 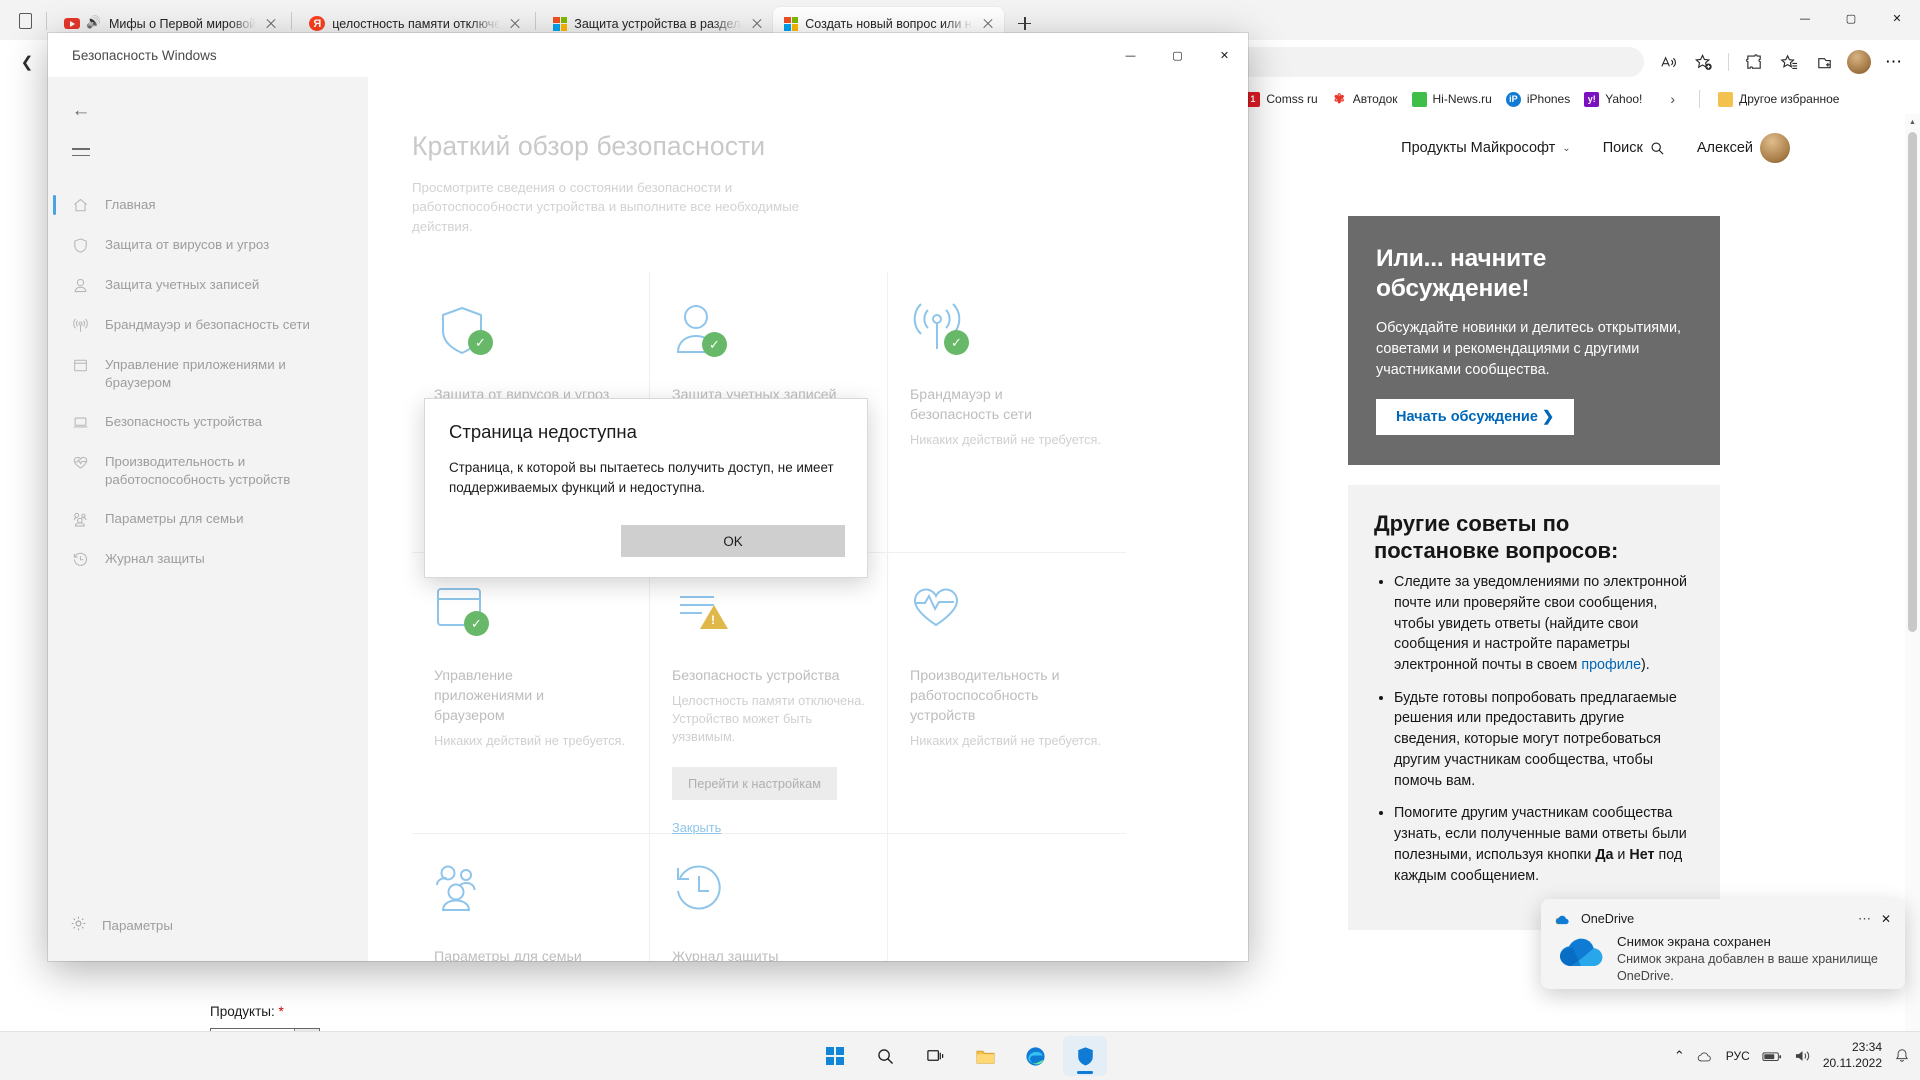 I want to click on extensions-icon, so click(x=1754, y=62).